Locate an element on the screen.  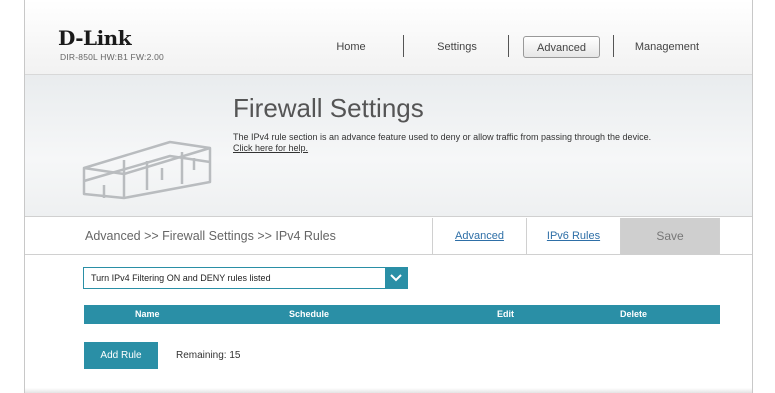
brick-wall-icon is located at coordinates (147, 170).